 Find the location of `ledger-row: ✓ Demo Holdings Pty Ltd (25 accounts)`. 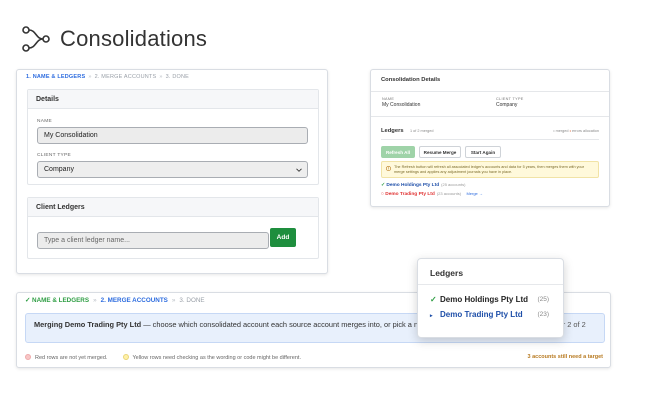

ledger-row: ✓ Demo Holdings Pty Ltd (25 accounts) is located at coordinates (423, 185).